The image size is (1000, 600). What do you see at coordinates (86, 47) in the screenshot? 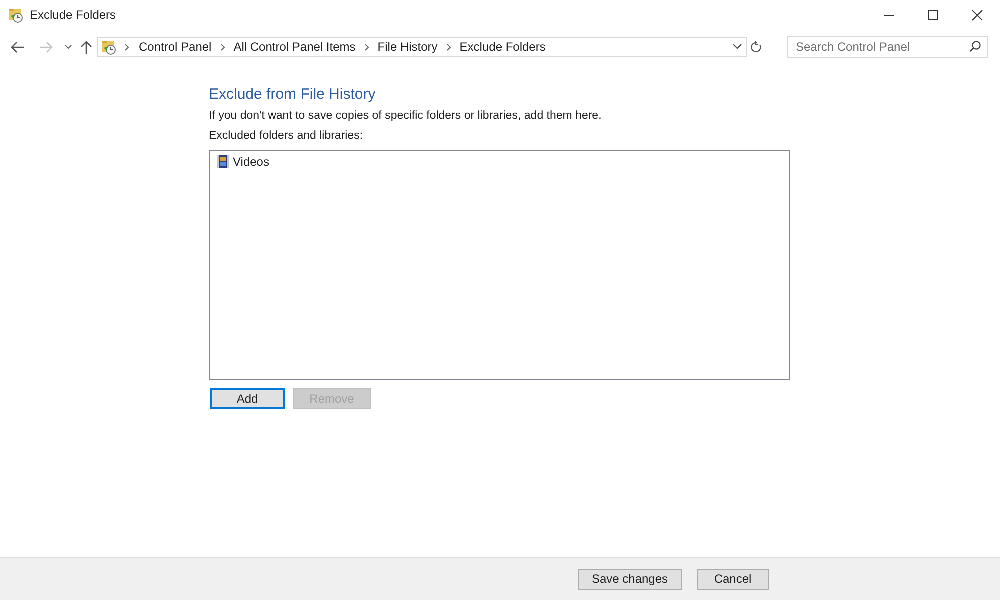
I see `up-arrow-icon` at bounding box center [86, 47].